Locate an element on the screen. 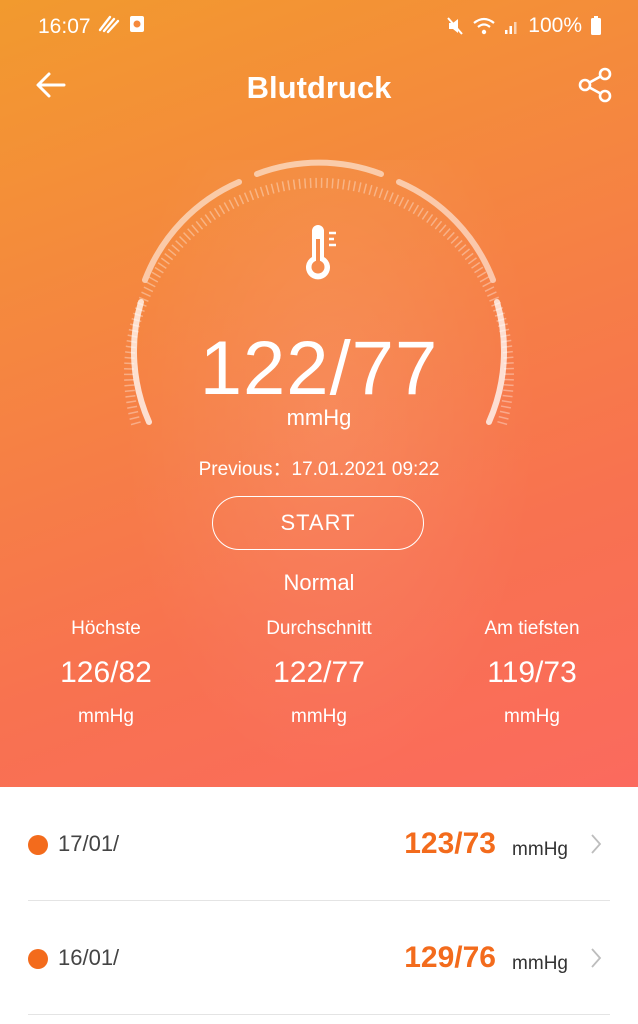 This screenshot has height=1024, width=638. history-row: 17/01/ 123/73 mmHg is located at coordinates (319, 844).